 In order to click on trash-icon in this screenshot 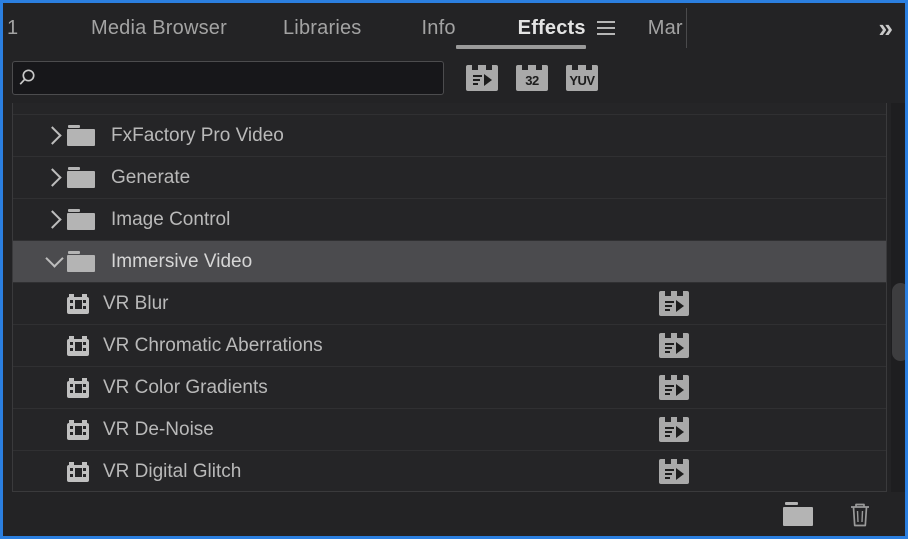, I will do `click(860, 514)`.